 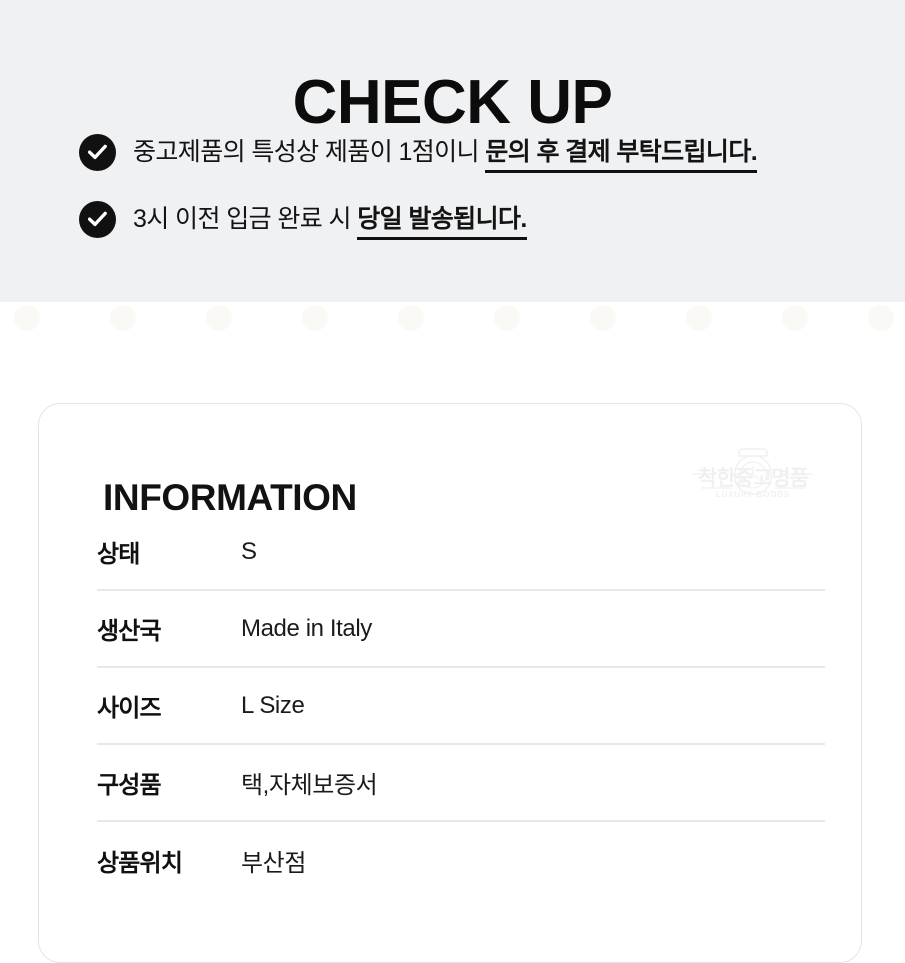 What do you see at coordinates (129, 708) in the screenshot?
I see `table-row-label: 사이즈` at bounding box center [129, 708].